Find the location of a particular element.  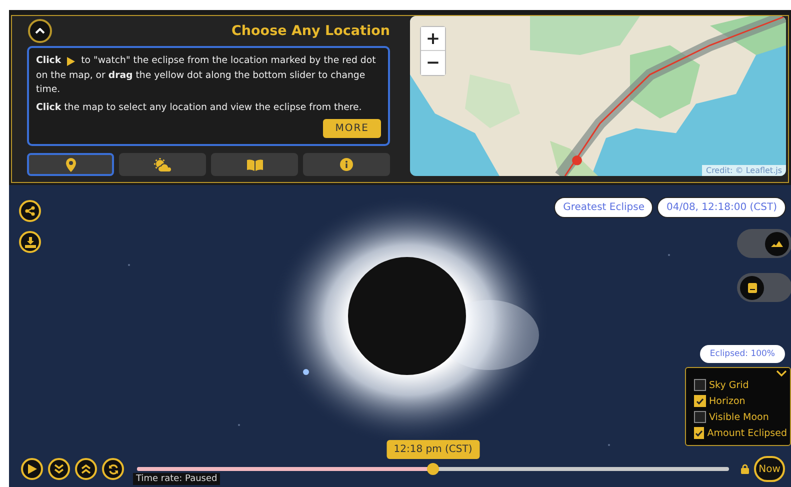

chevron-down-icon is located at coordinates (781, 373).